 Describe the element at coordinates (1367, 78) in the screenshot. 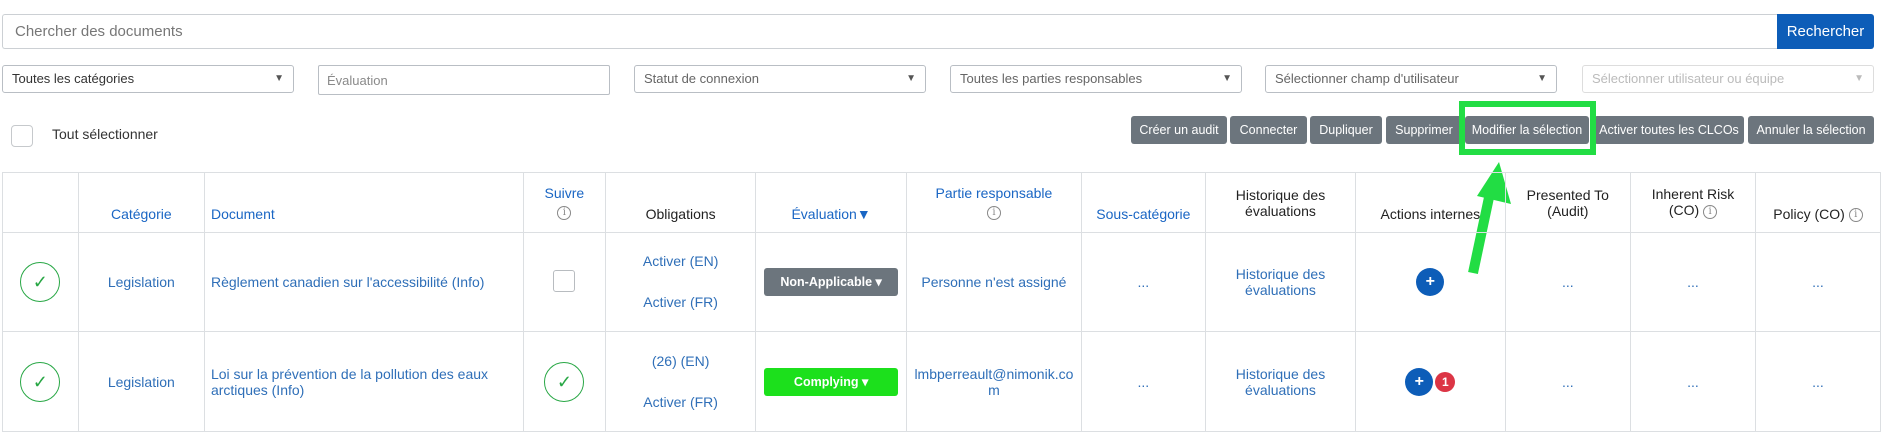

I see `user-field-label: Sélectionner champ d'utilisateur` at that location.